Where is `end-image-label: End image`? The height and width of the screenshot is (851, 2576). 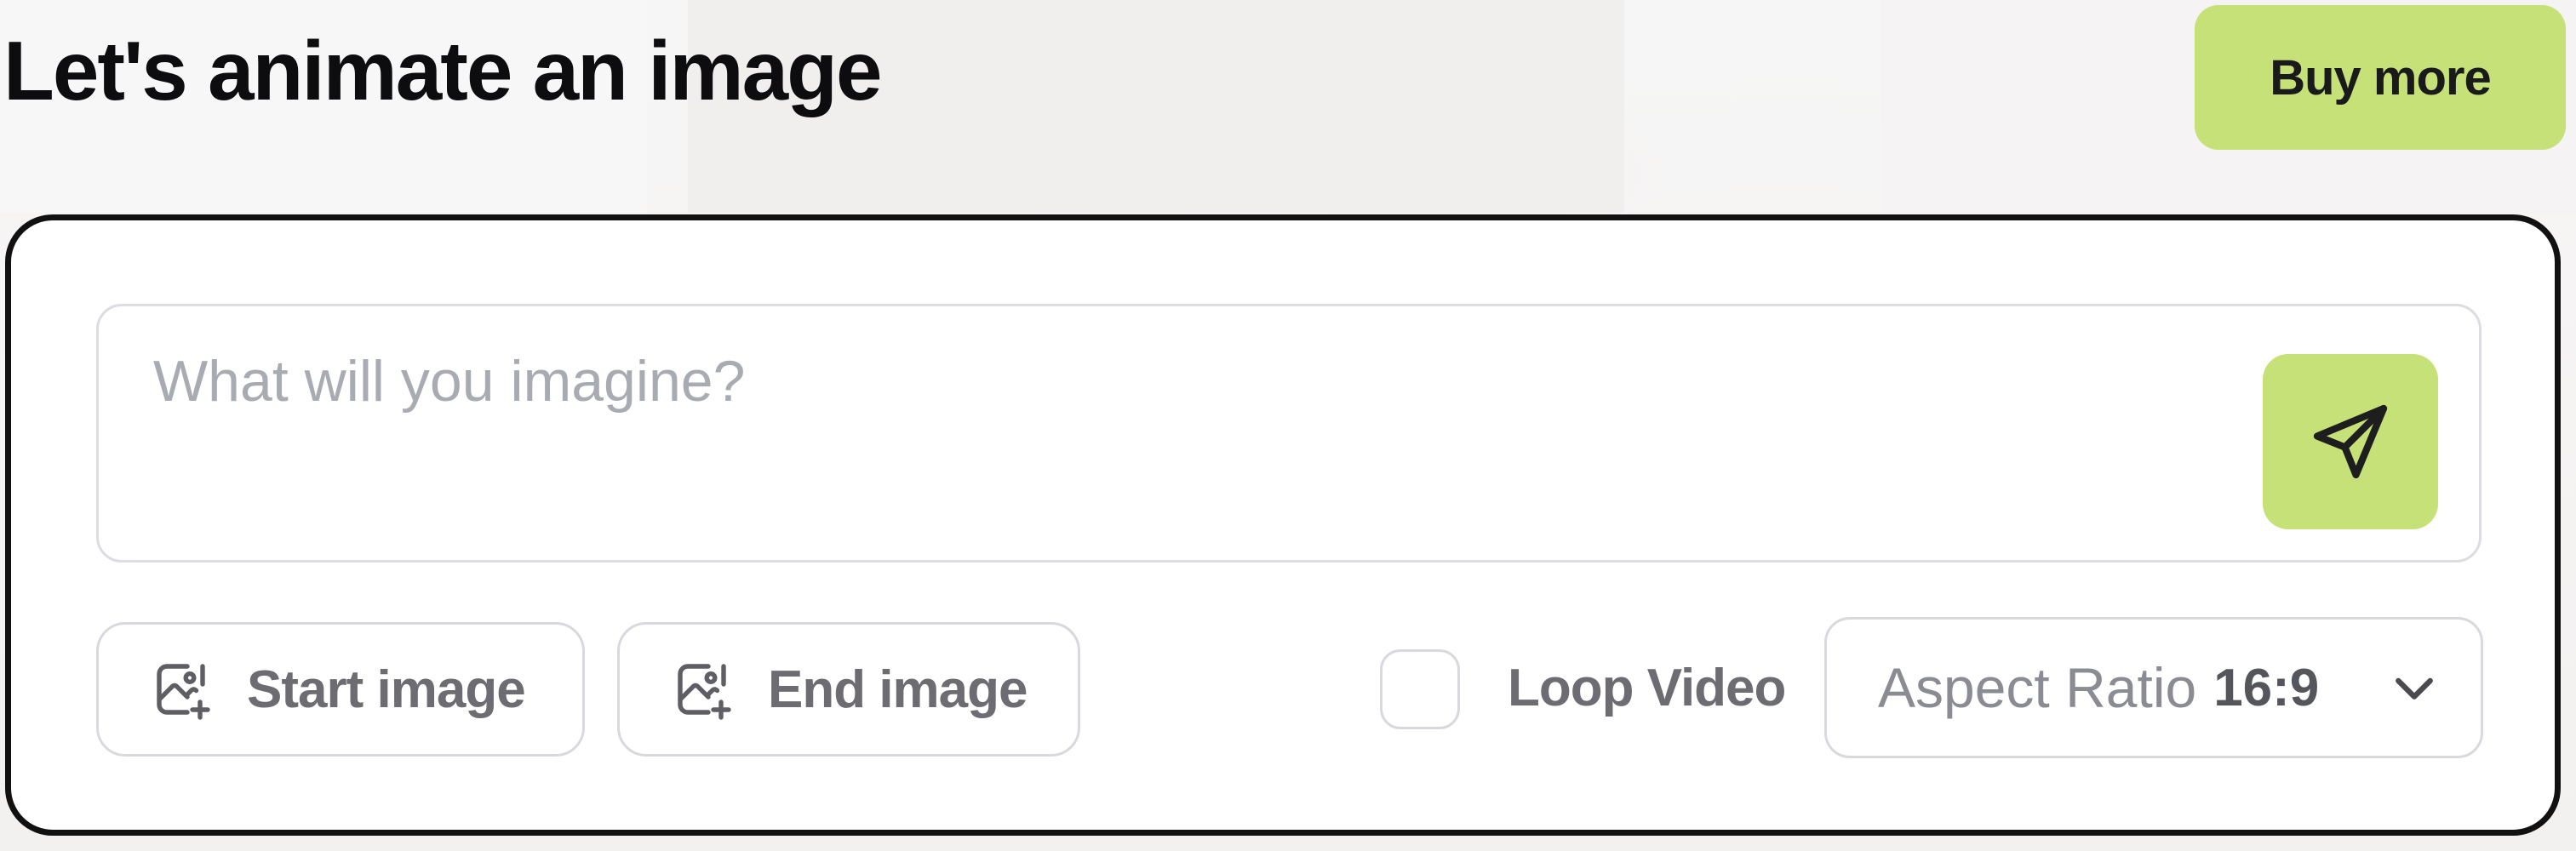 end-image-label: End image is located at coordinates (898, 689).